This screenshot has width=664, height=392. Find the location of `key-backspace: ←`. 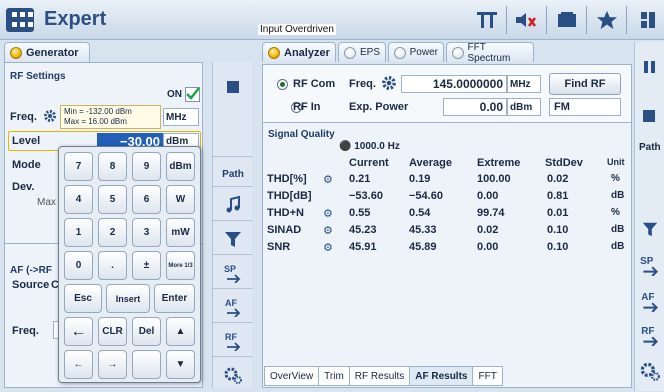

key-backspace: ← is located at coordinates (78, 331).